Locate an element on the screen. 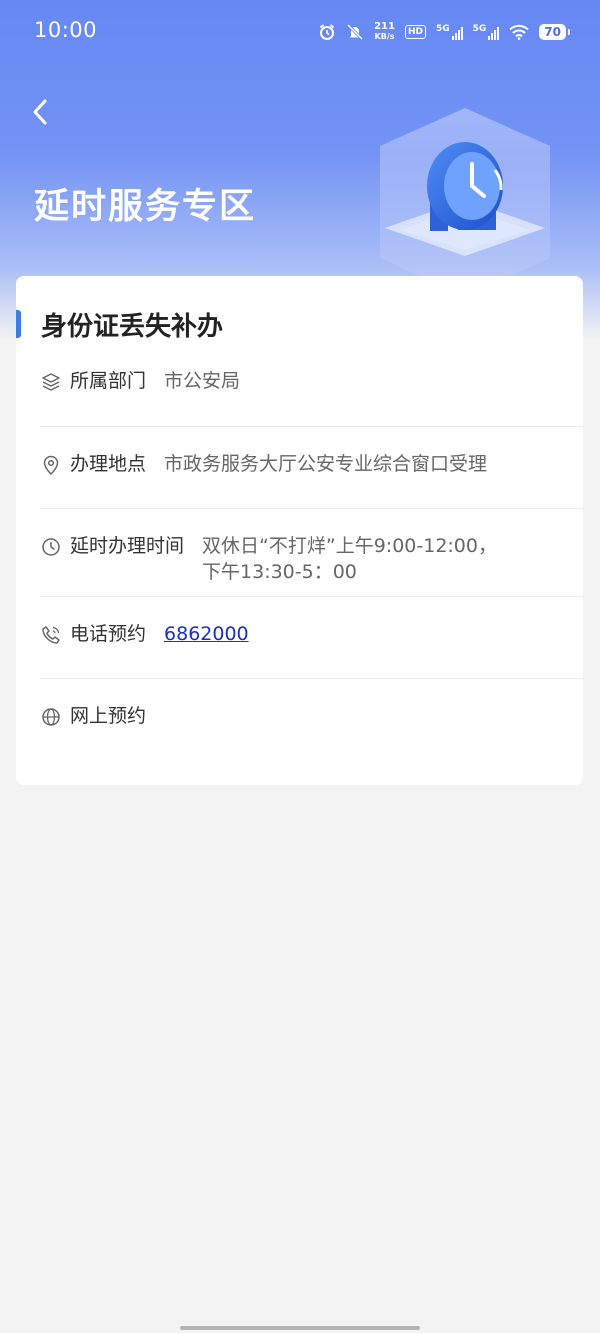 This screenshot has width=600, height=1333. status-time: 10:00 is located at coordinates (66, 30).